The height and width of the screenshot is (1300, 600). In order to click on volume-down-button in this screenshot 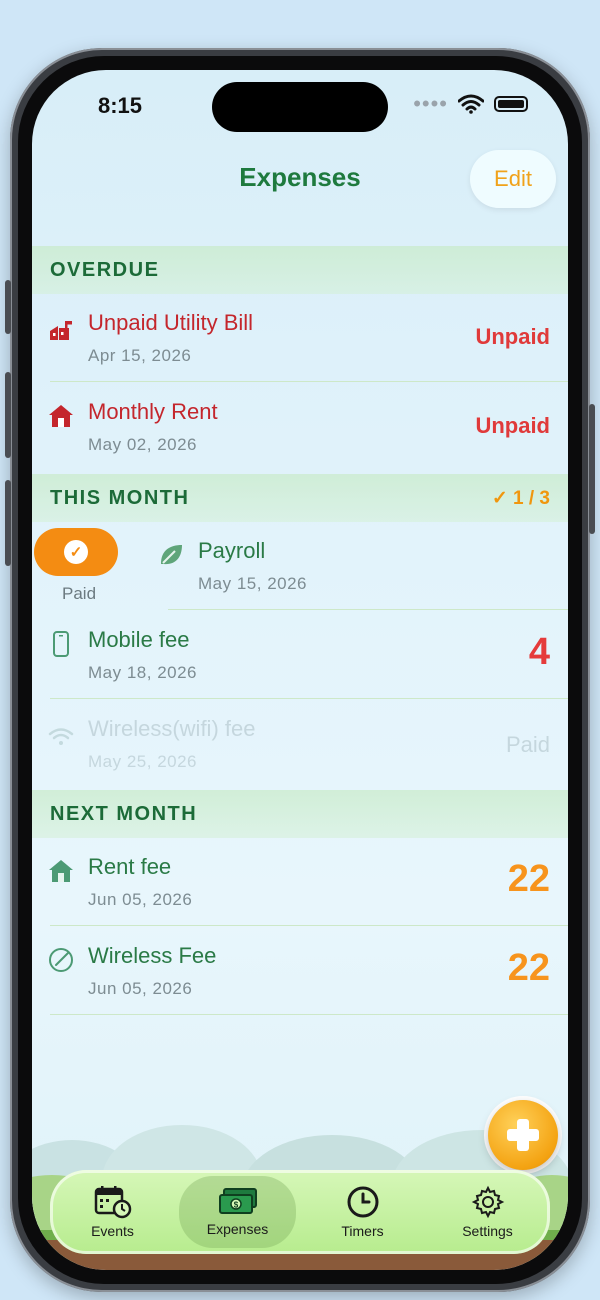, I will do `click(8, 523)`.